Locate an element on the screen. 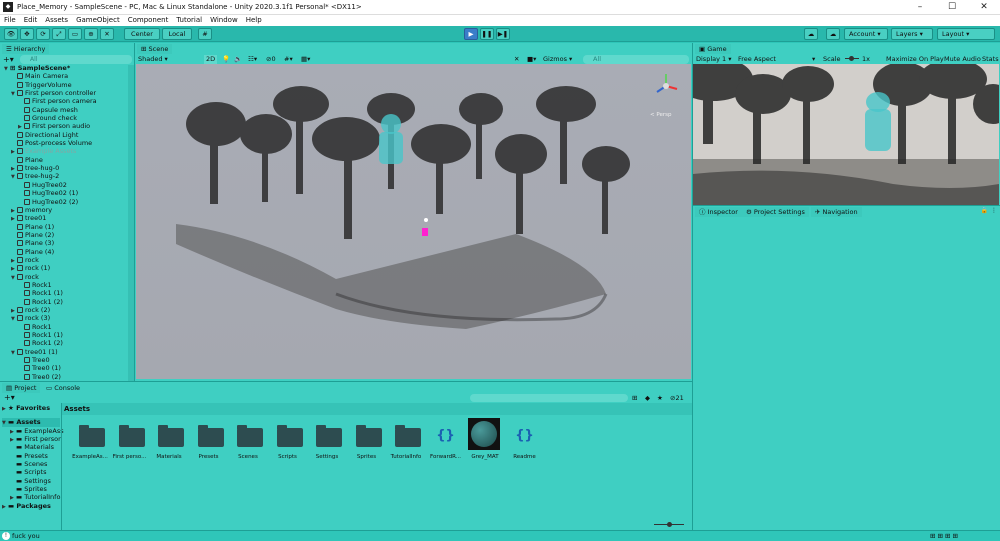 Image resolution: width=1000 pixels, height=541 pixels. minimize-button: – is located at coordinates (920, 7).